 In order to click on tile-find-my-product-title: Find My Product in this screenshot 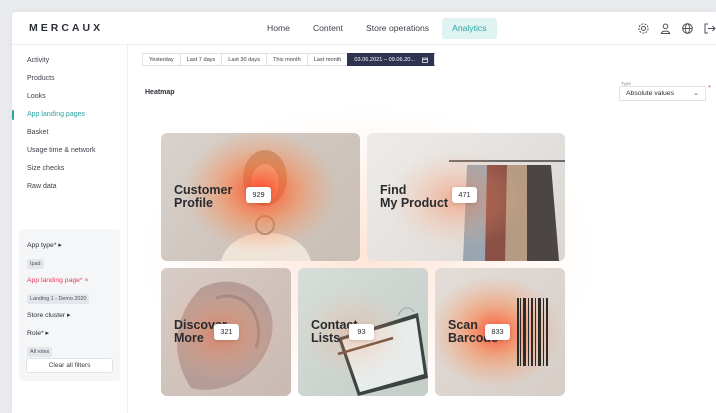, I will do `click(414, 197)`.